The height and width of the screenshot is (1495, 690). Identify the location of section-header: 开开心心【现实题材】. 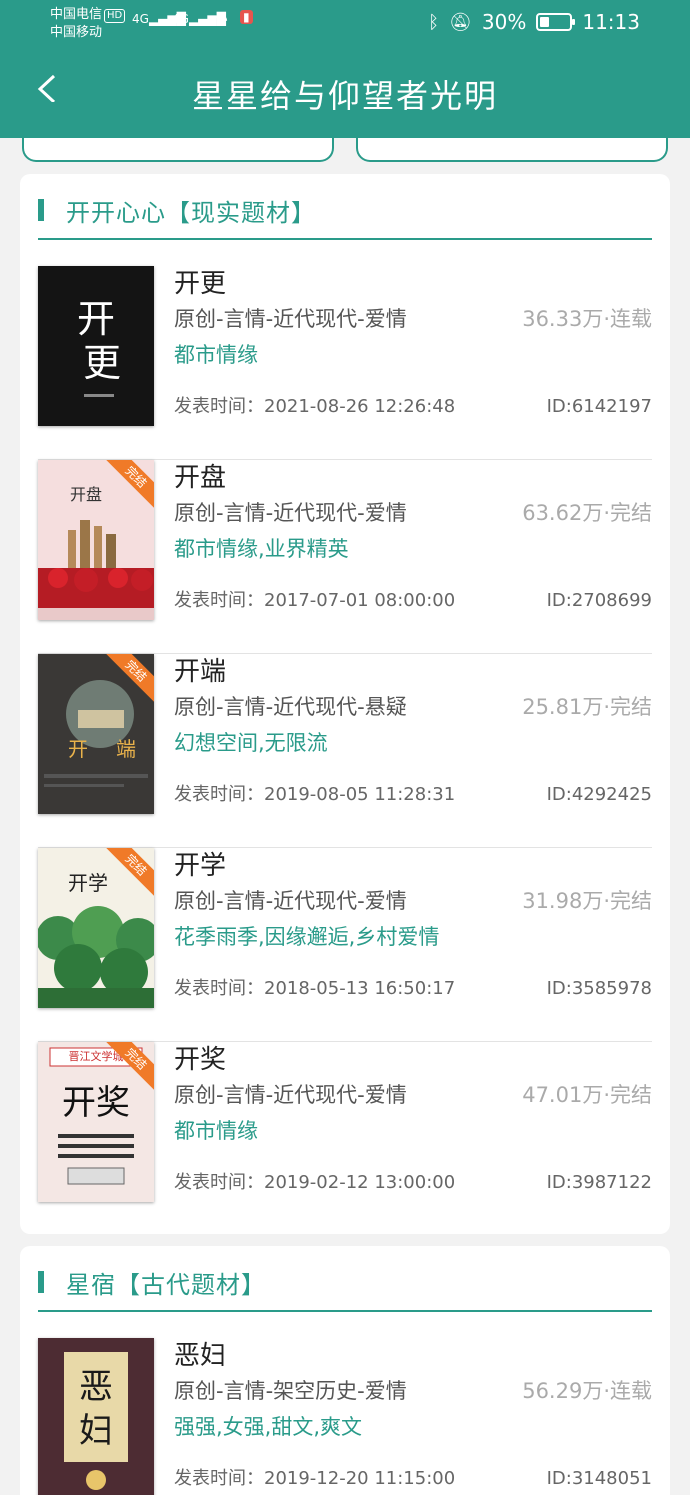
(177, 211).